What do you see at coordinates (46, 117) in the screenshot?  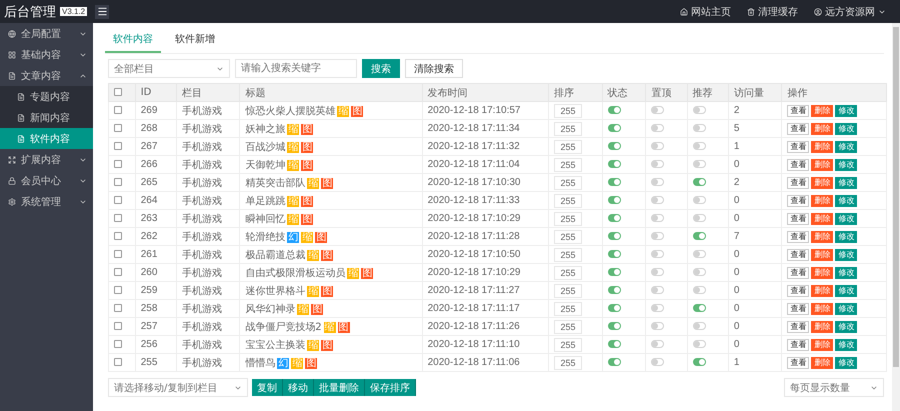 I see `sidebar-subitem: 新闻内容` at bounding box center [46, 117].